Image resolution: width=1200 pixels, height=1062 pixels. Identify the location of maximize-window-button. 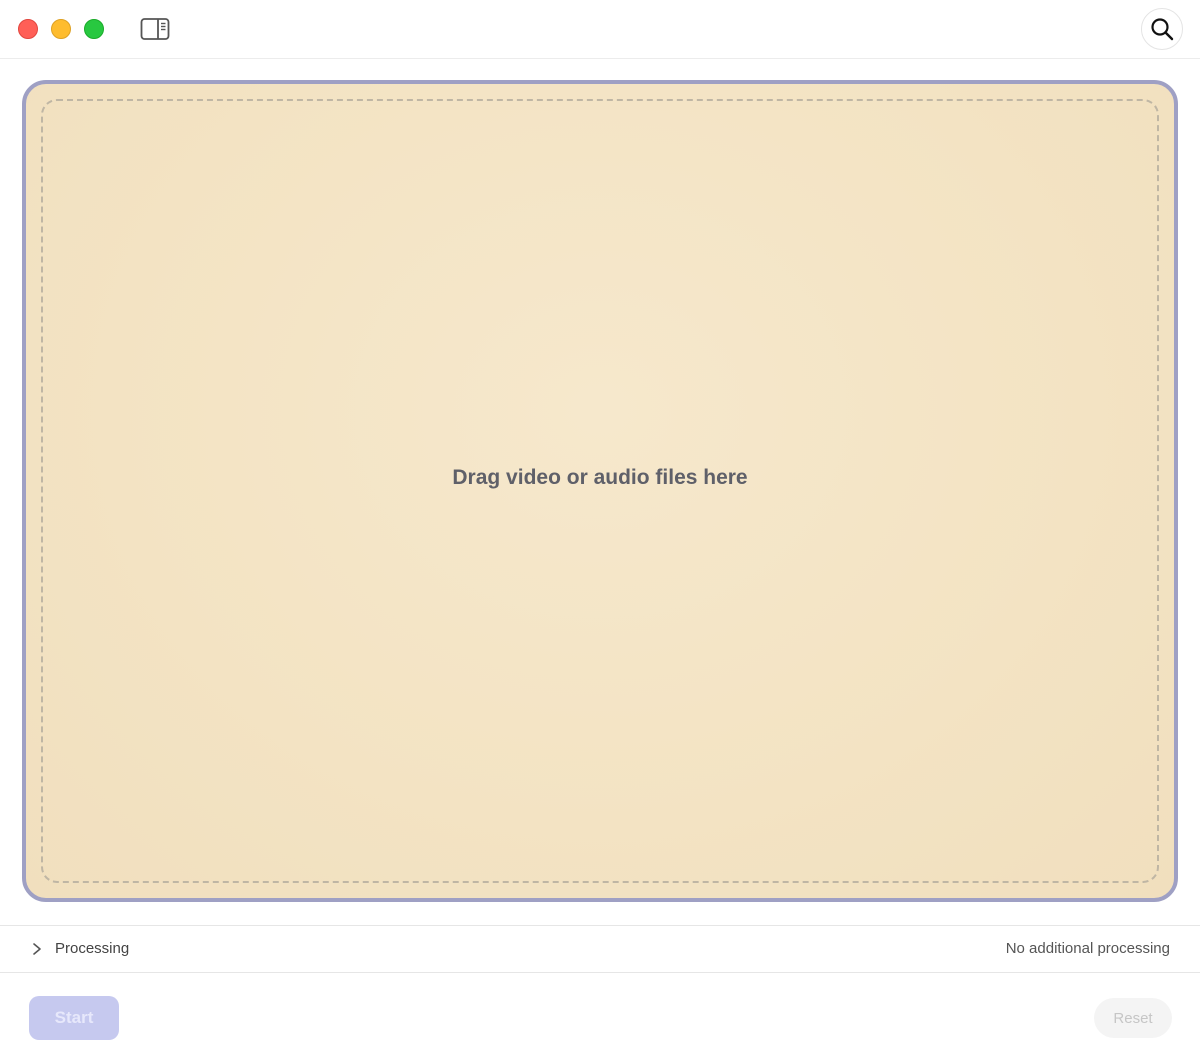
(94, 29).